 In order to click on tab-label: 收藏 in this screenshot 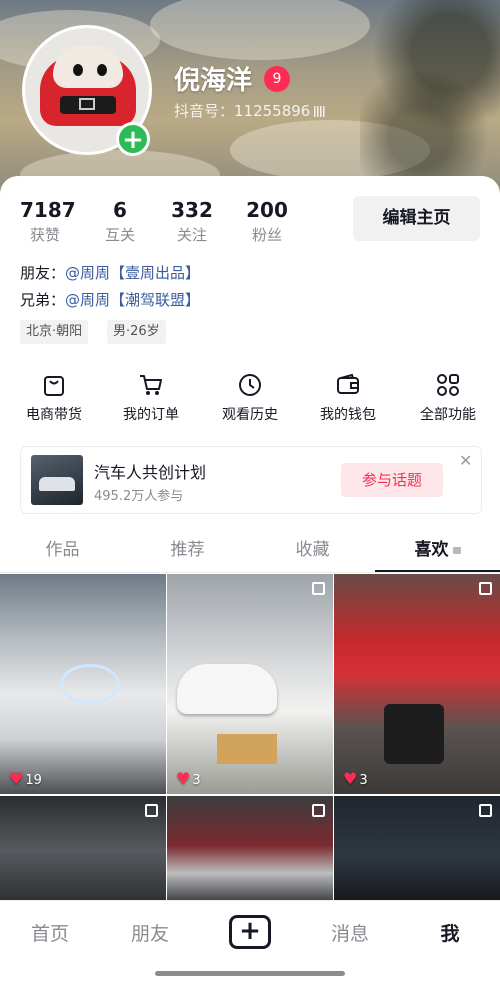, I will do `click(312, 550)`.